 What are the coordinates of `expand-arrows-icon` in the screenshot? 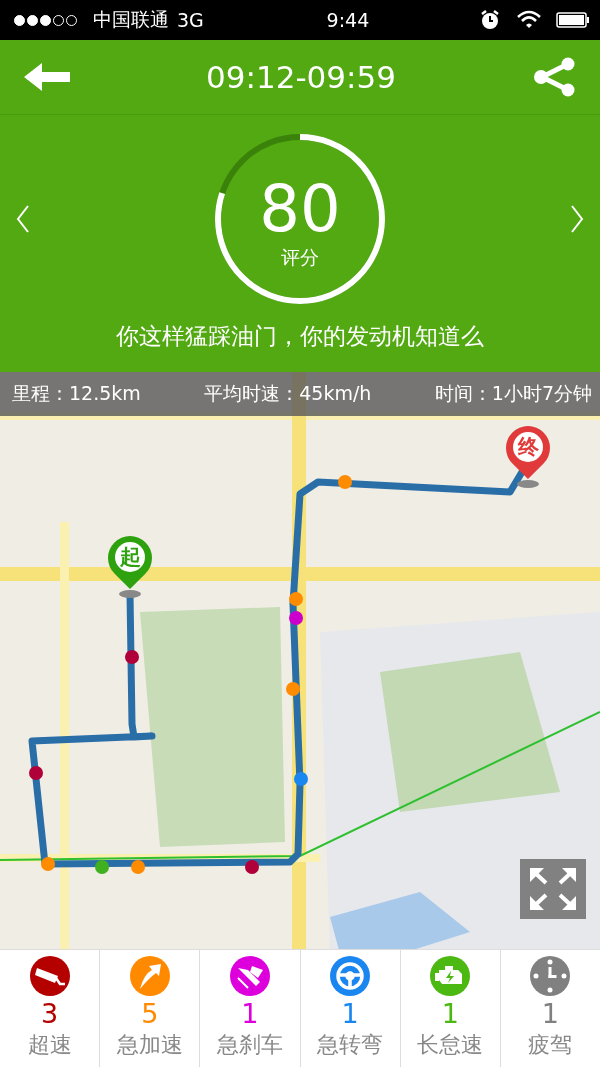 It's located at (553, 889).